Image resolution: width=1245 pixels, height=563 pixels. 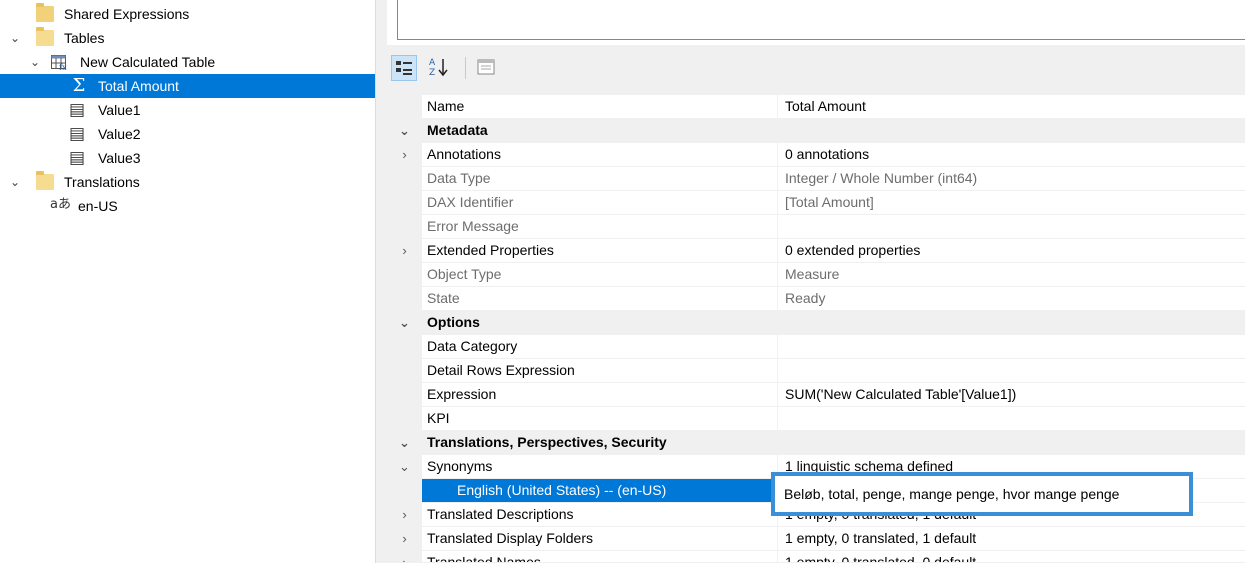 What do you see at coordinates (187, 182) in the screenshot?
I see `tree-item-translations: ⌄ Translations` at bounding box center [187, 182].